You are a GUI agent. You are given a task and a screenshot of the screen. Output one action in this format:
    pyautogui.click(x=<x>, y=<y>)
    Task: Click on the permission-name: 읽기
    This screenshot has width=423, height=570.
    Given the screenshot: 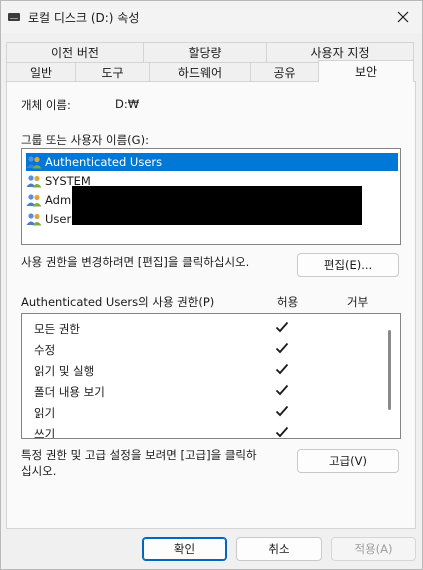 What is the action you would take?
    pyautogui.click(x=45, y=413)
    